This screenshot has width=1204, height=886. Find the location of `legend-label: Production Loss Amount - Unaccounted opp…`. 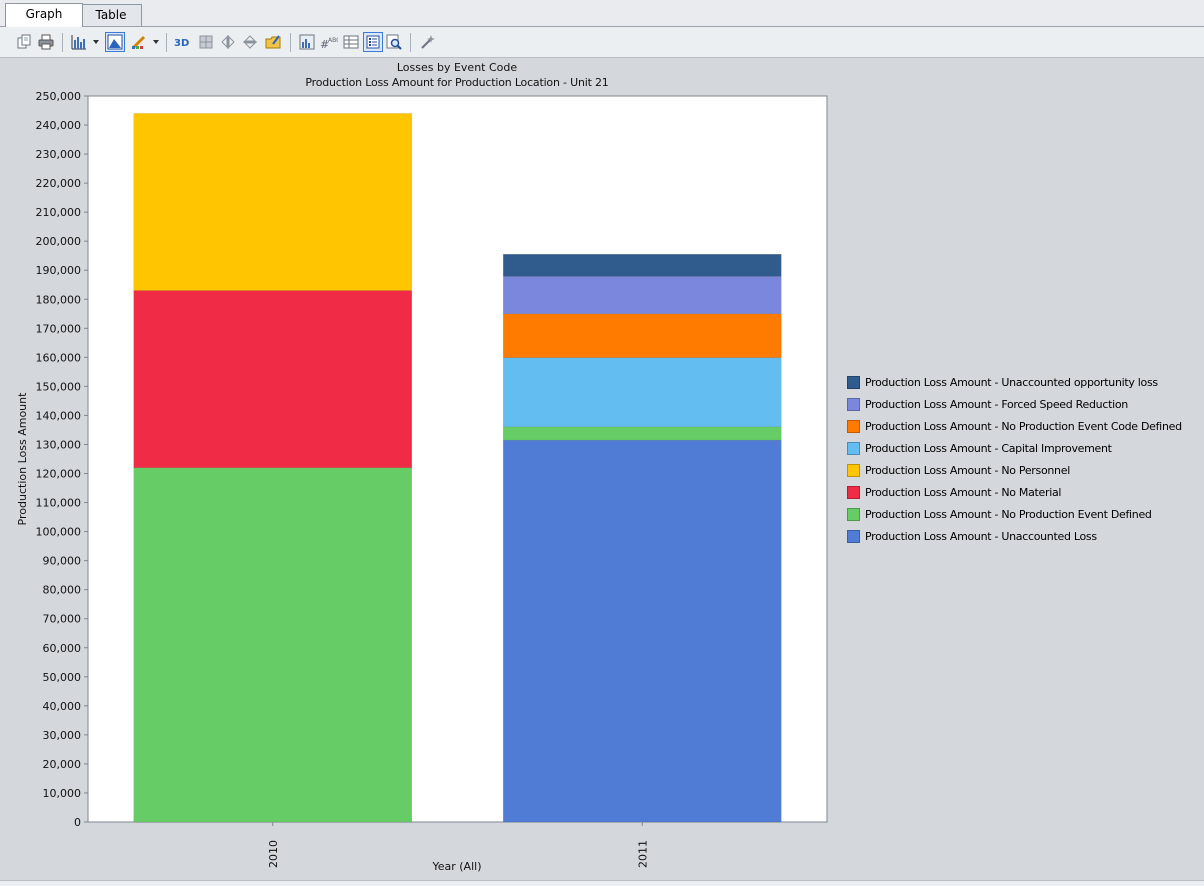

legend-label: Production Loss Amount - Unaccounted opp… is located at coordinates (1011, 382).